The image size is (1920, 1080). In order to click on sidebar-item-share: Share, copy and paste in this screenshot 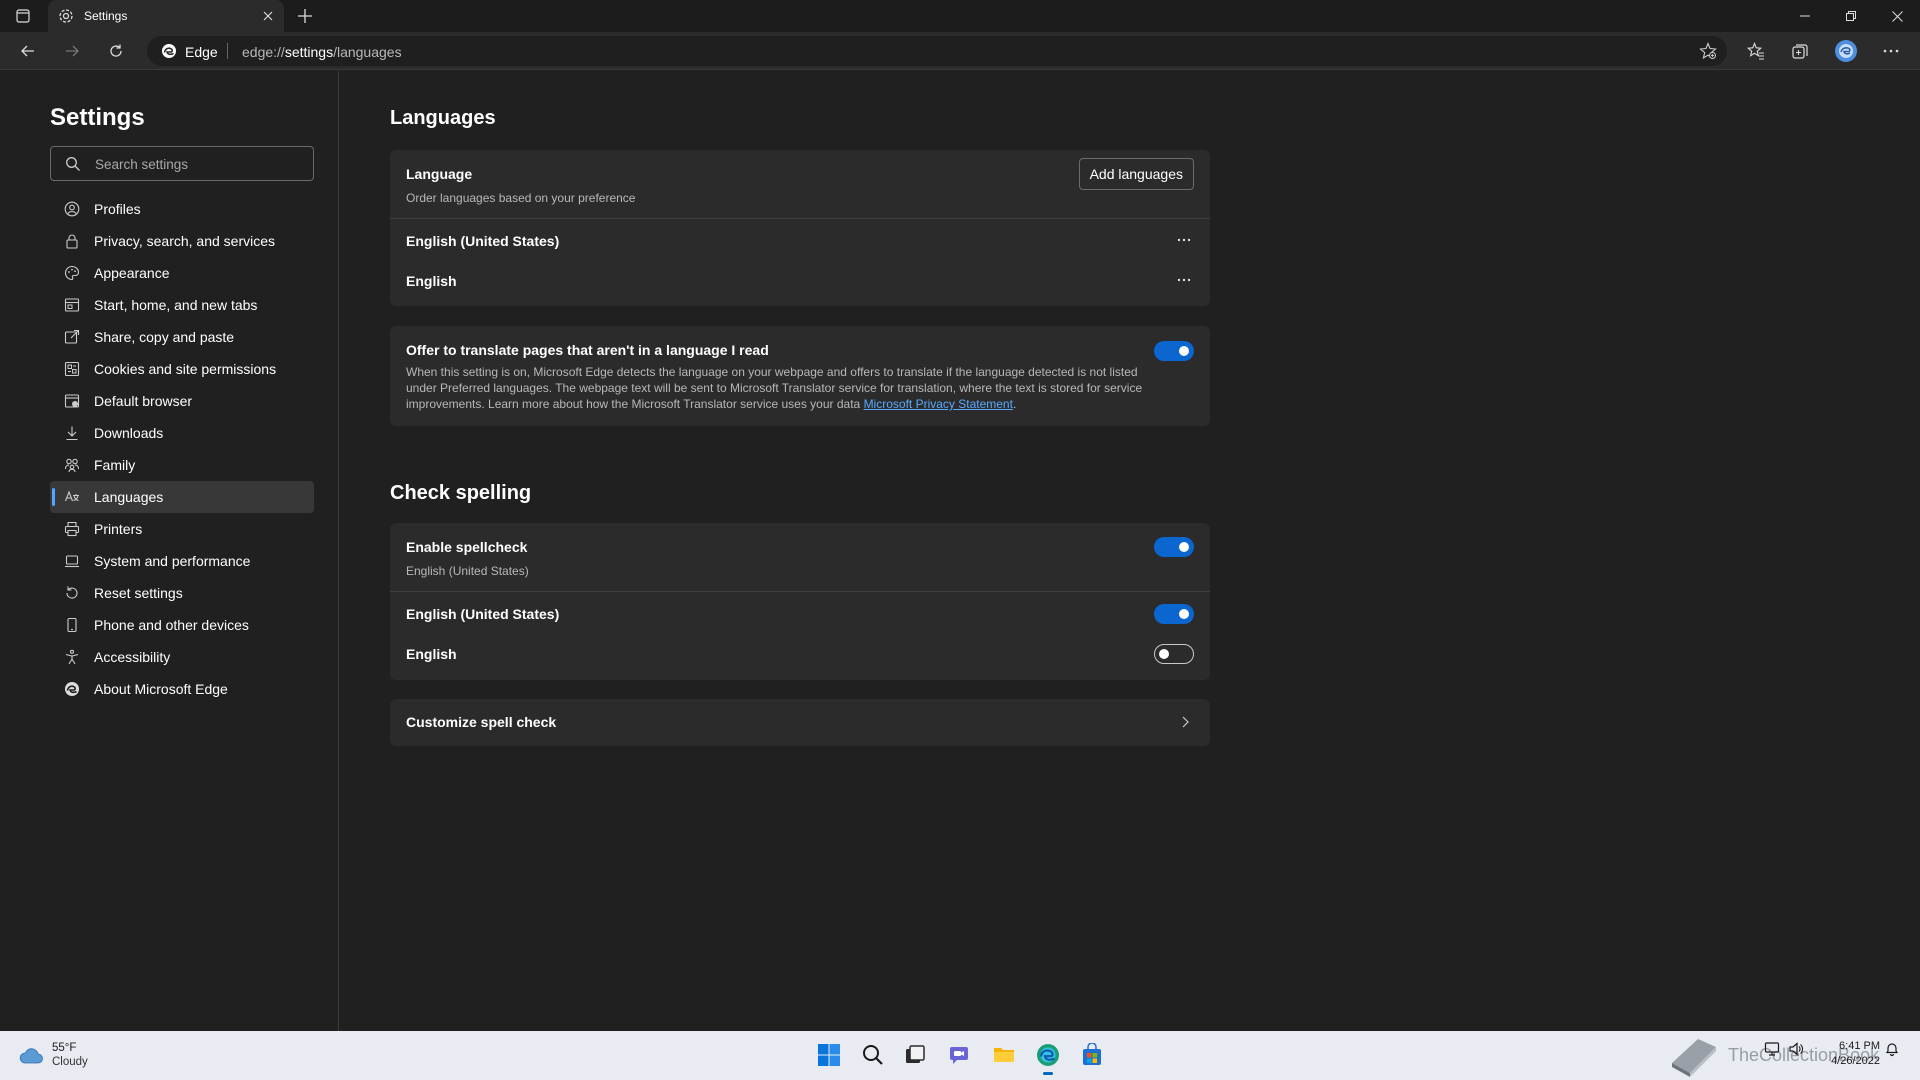, I will do `click(182, 337)`.